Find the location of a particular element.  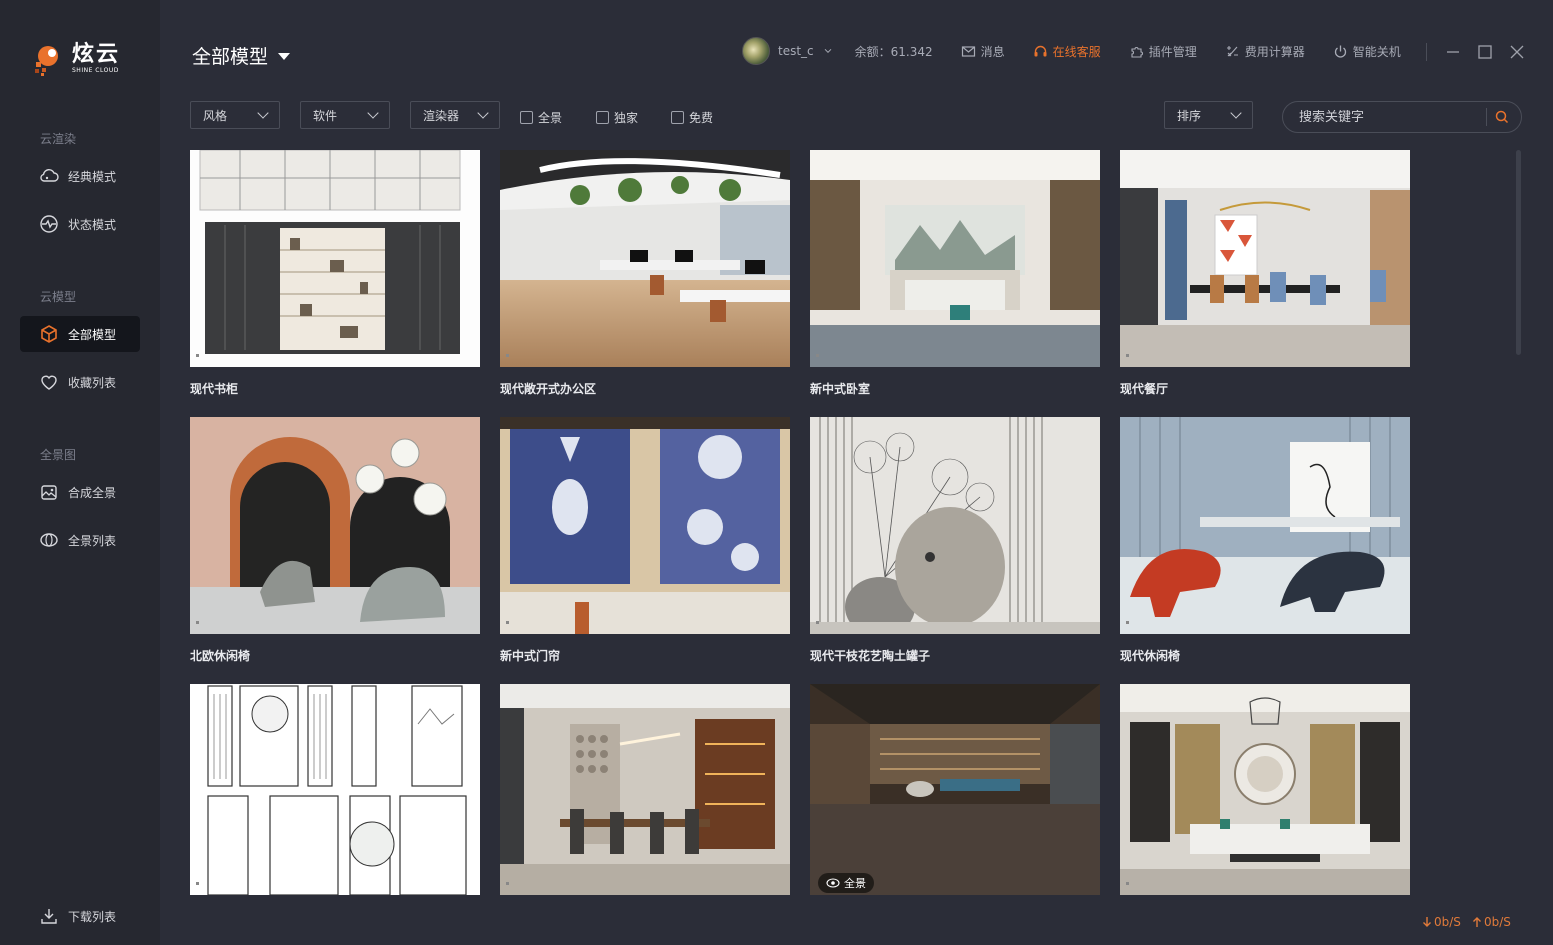

logo-text: 炫云 is located at coordinates (96, 54).